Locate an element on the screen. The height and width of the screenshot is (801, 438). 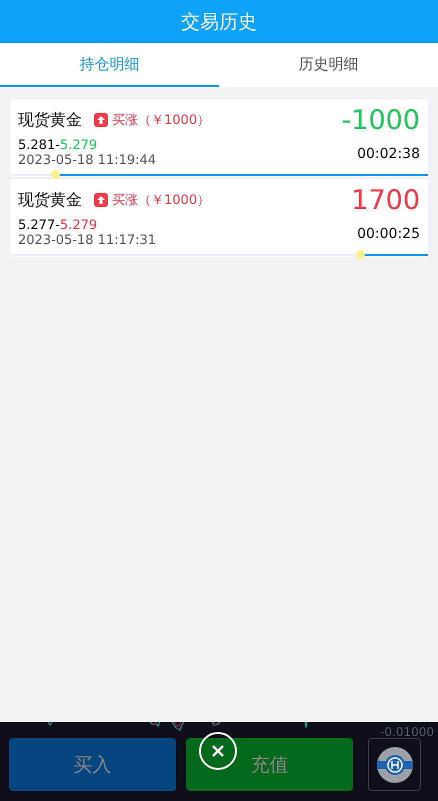
countdown: 00:00:25 is located at coordinates (388, 234).